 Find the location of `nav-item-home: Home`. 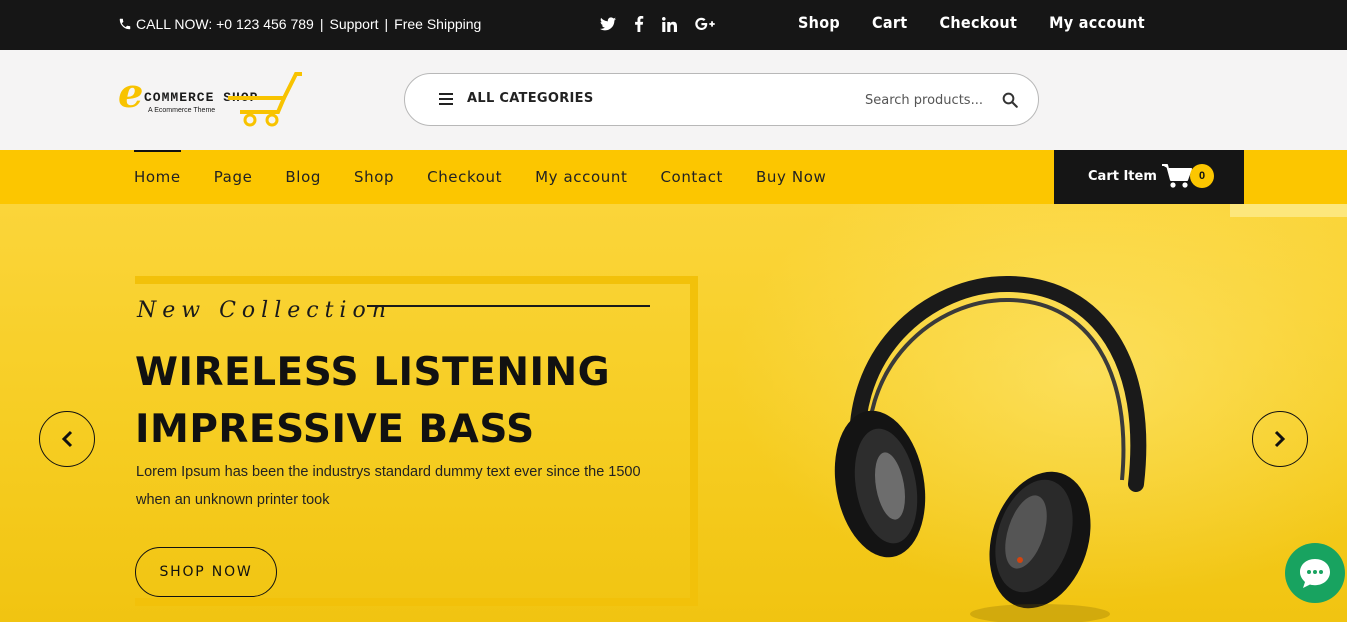

nav-item-home: Home is located at coordinates (157, 177).